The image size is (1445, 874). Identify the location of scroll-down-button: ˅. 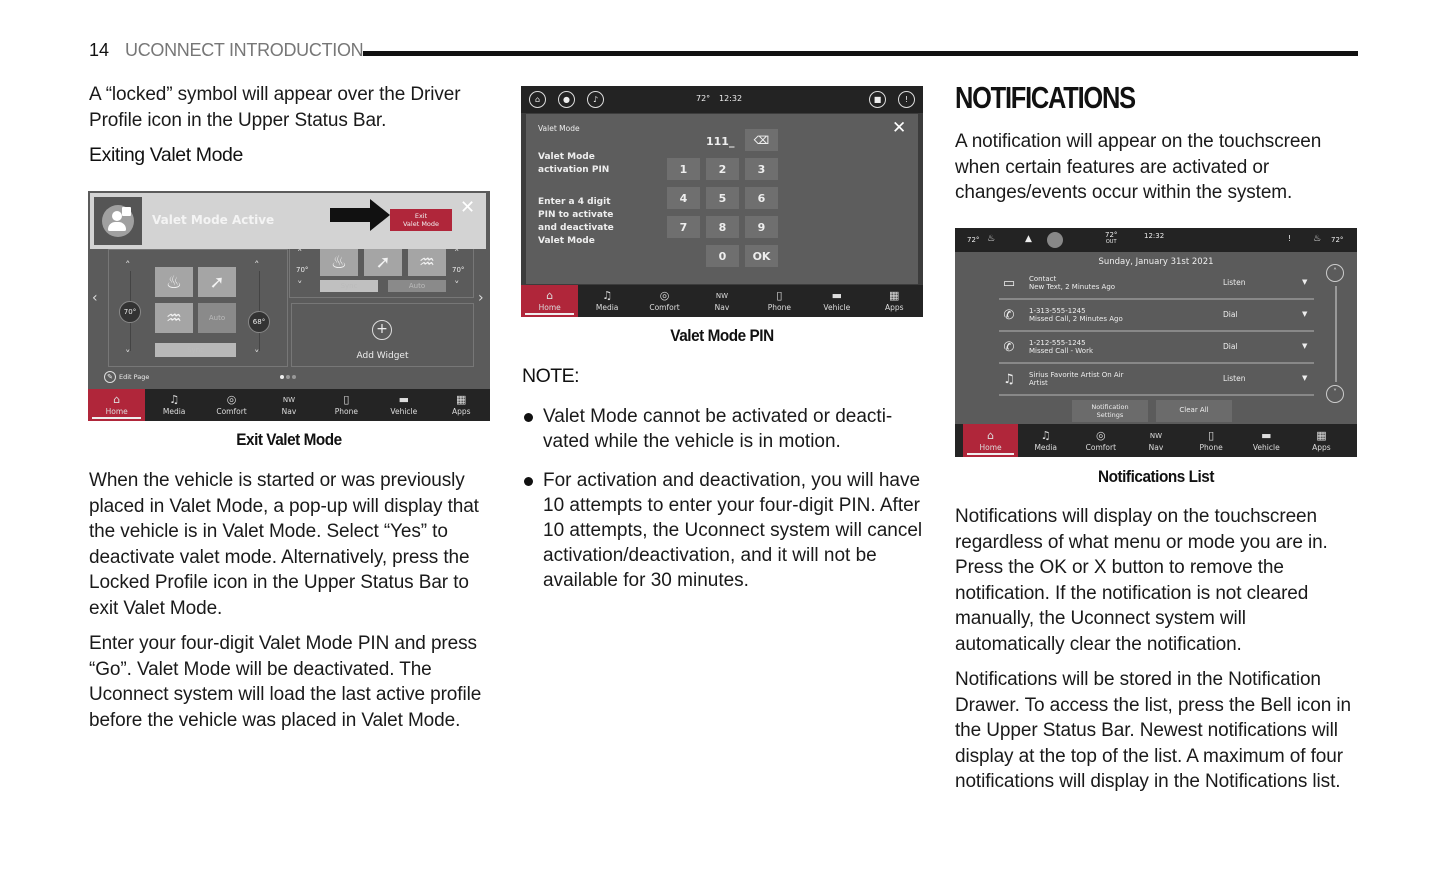
(1335, 394).